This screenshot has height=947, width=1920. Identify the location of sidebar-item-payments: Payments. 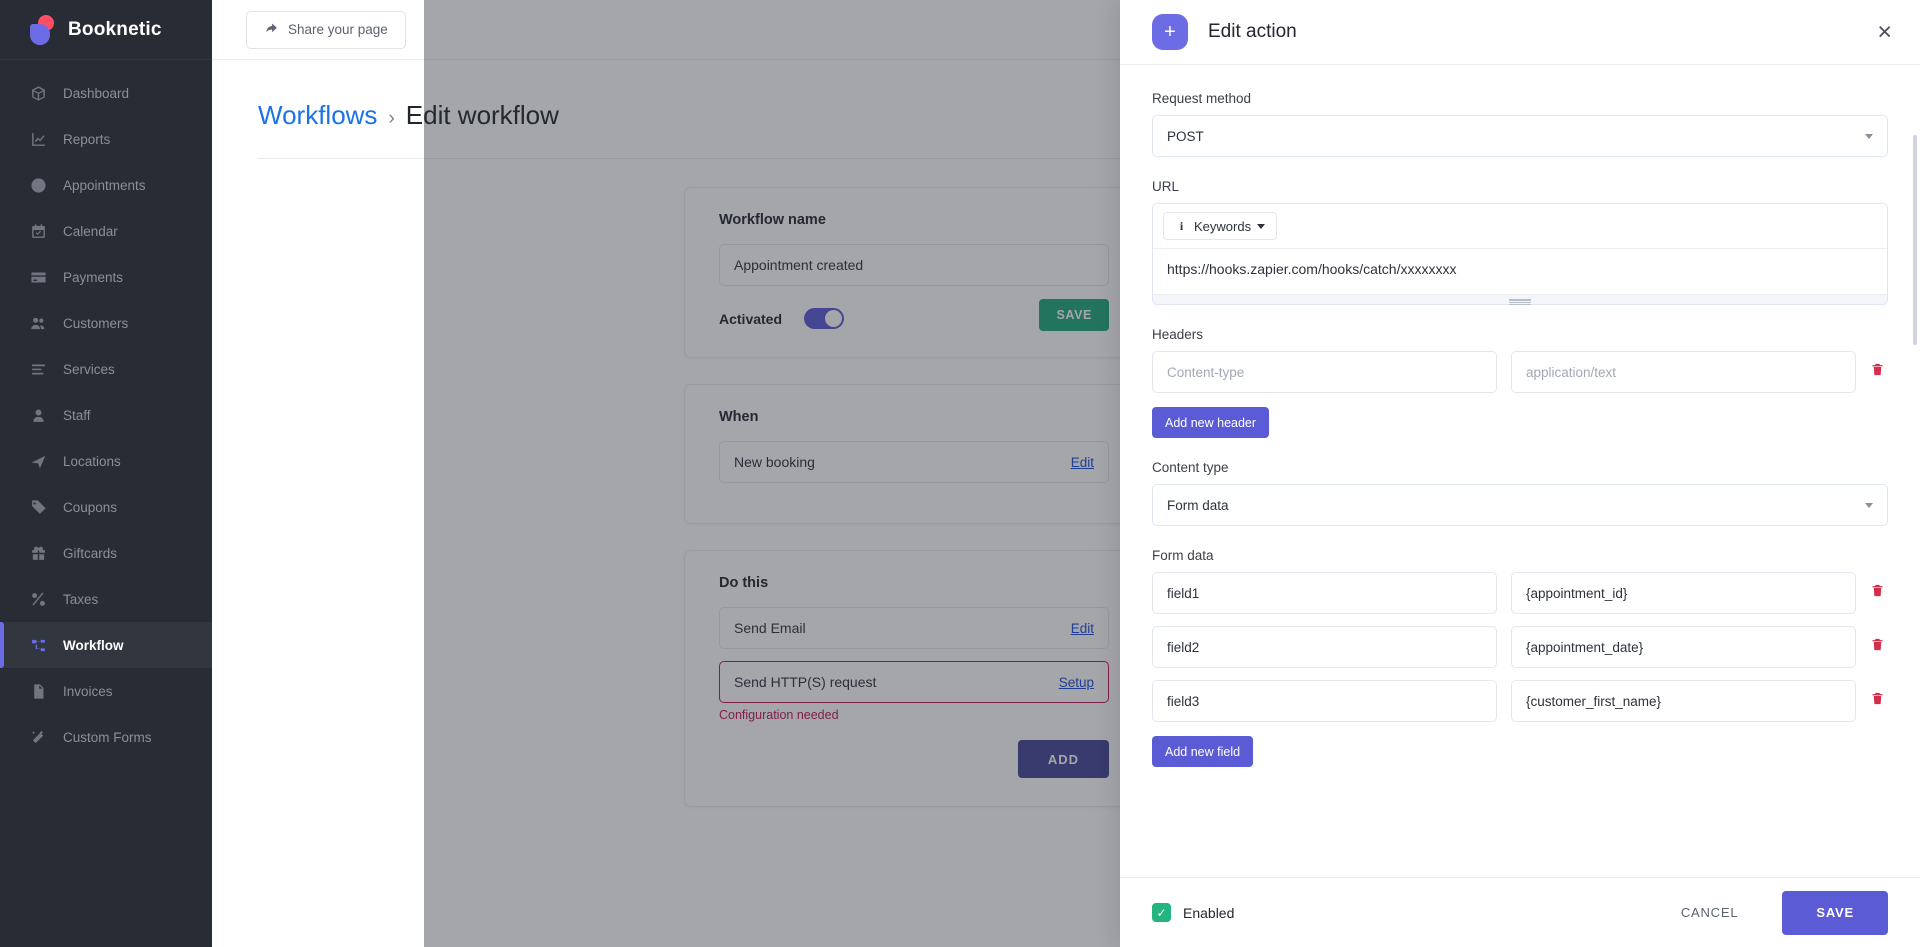
(106, 277).